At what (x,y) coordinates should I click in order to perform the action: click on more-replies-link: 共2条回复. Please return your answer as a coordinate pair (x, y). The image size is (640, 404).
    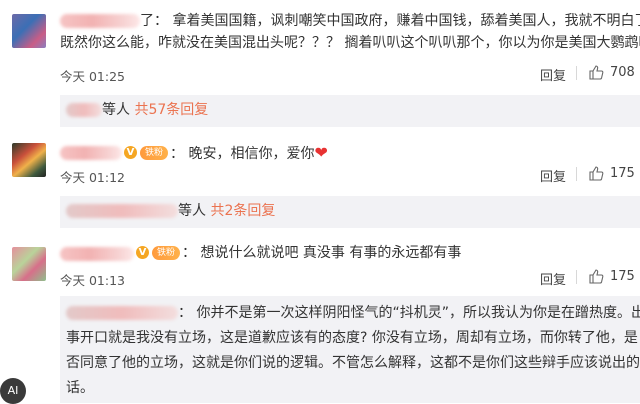
    Looking at the image, I should click on (242, 211).